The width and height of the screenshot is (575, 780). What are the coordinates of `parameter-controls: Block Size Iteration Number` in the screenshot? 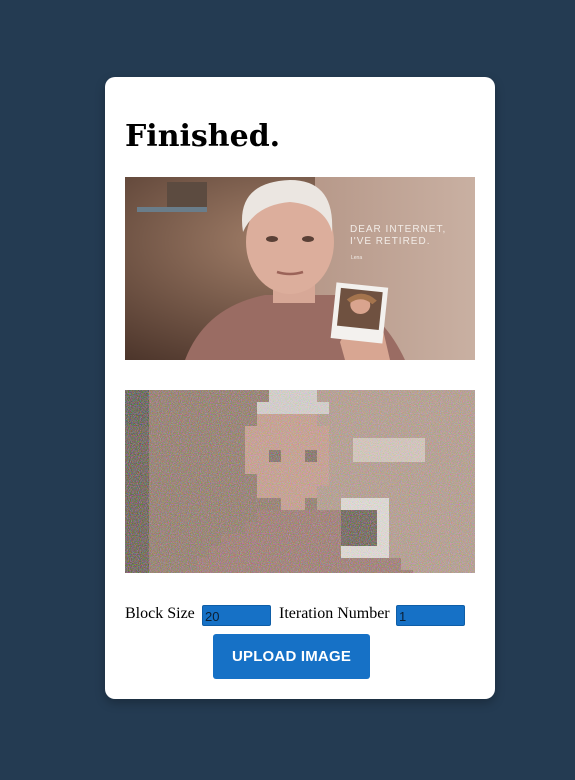 It's located at (300, 615).